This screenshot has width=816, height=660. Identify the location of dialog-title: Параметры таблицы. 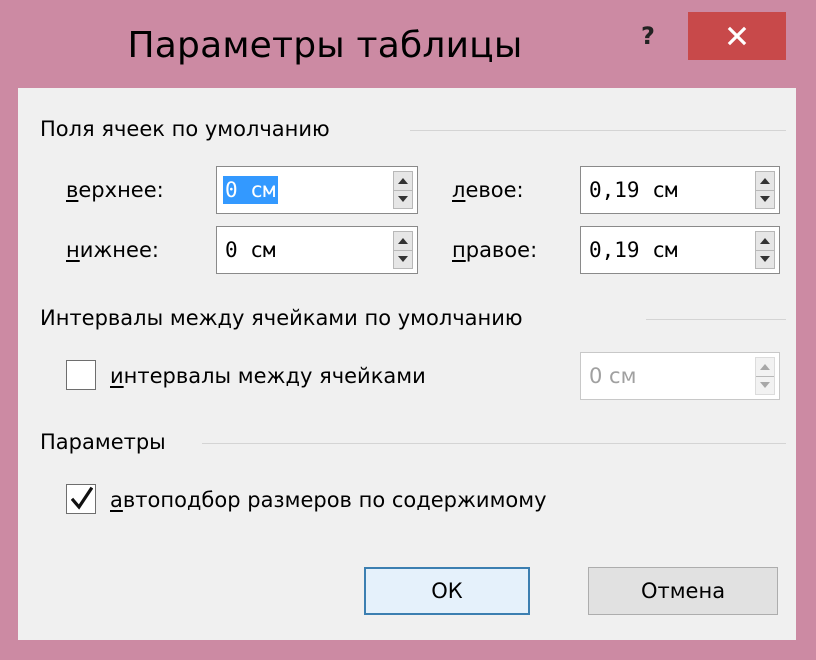
(325, 45).